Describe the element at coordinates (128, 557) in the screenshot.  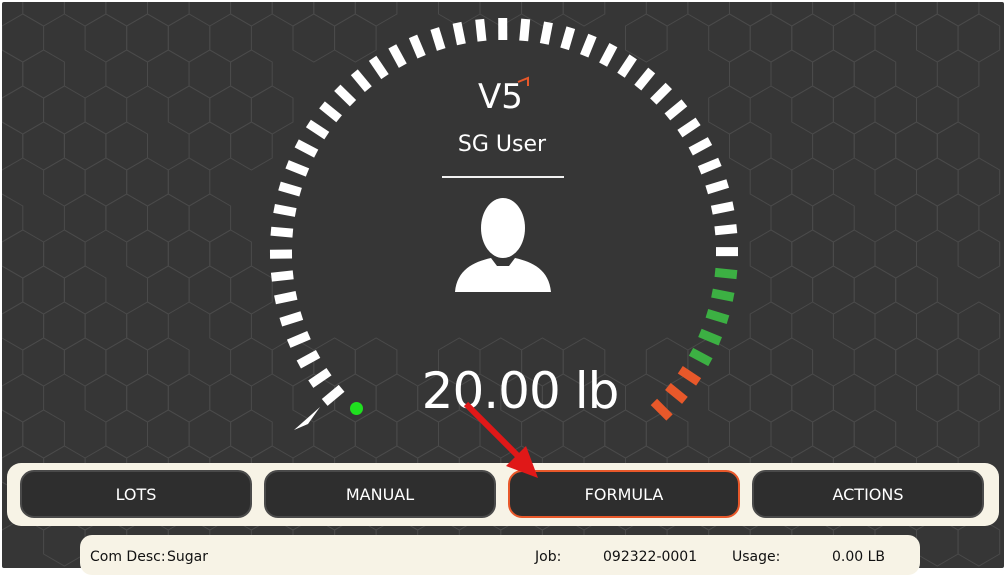
I see `com-desc-label: Com Desc:` at that location.